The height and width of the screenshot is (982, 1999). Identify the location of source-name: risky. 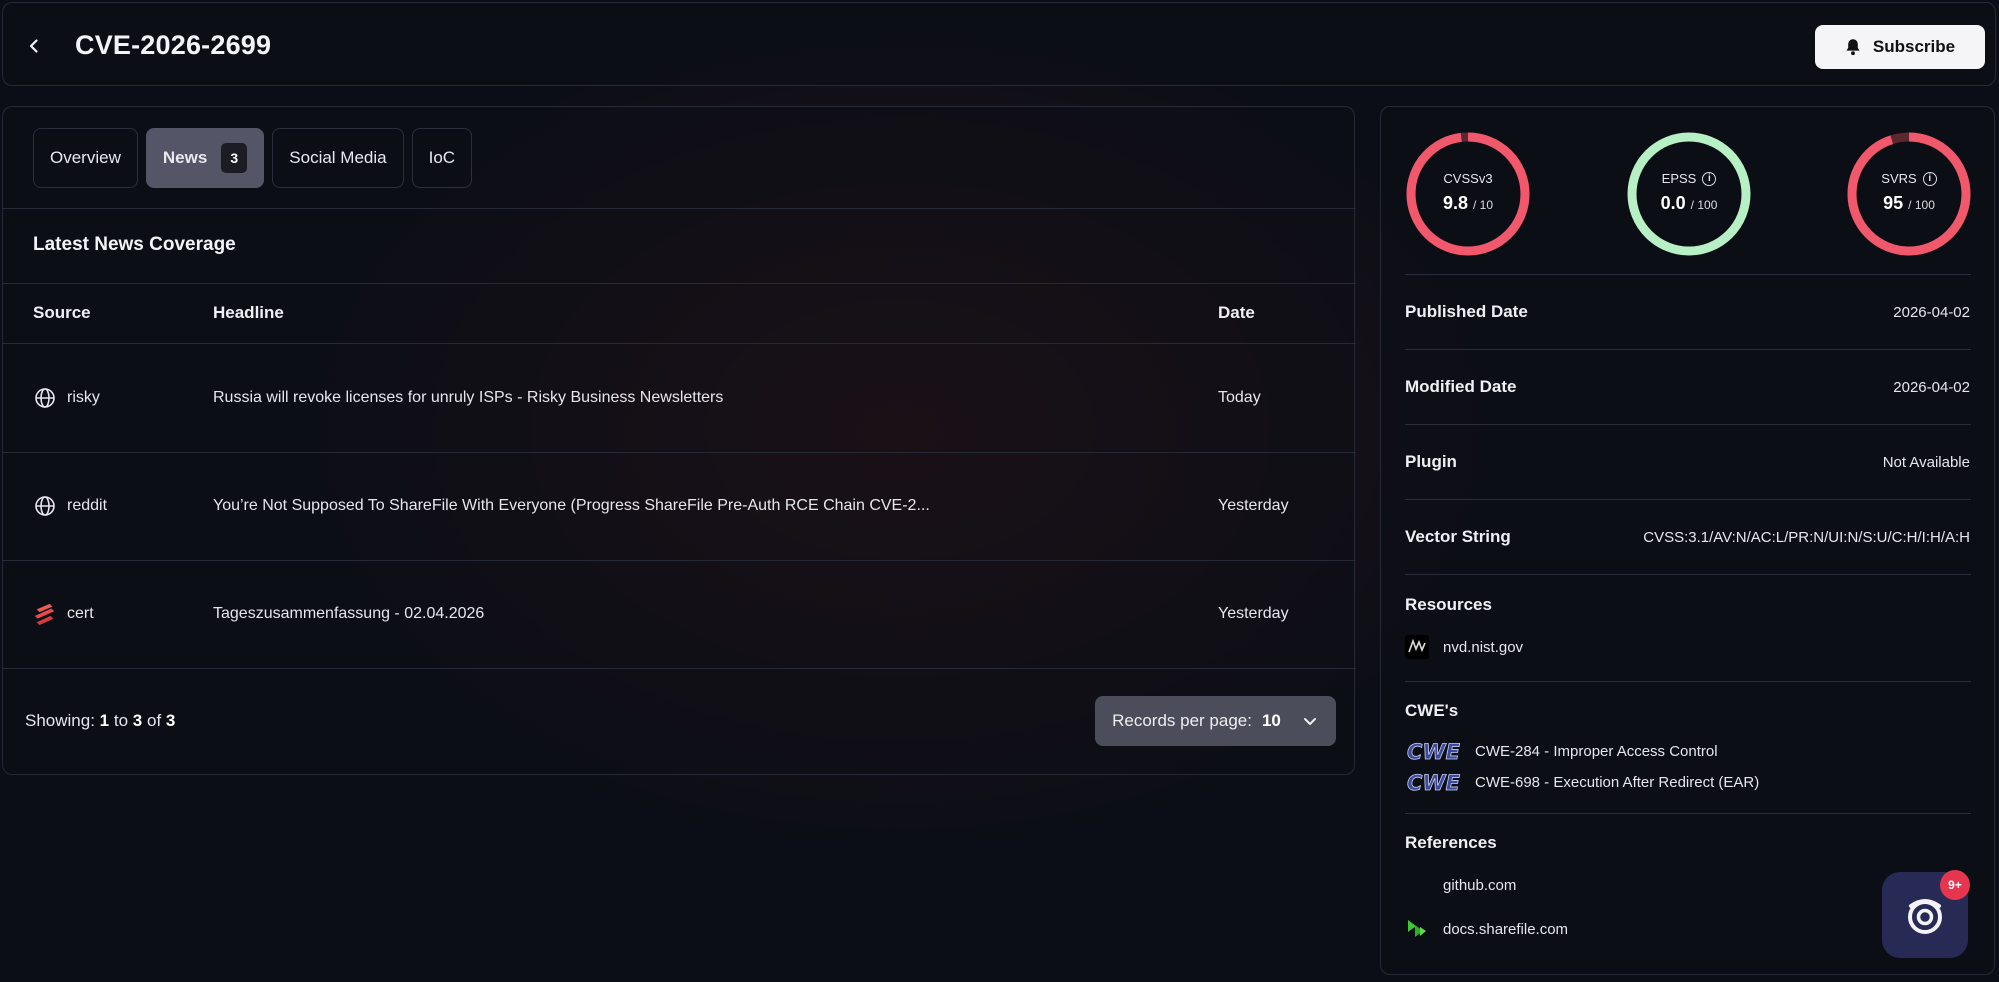
(83, 397).